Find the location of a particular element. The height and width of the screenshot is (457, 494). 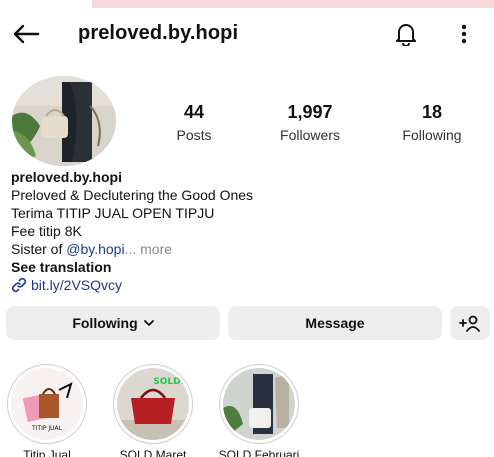

highlight-caption: SOLD Februari is located at coordinates (259, 452).